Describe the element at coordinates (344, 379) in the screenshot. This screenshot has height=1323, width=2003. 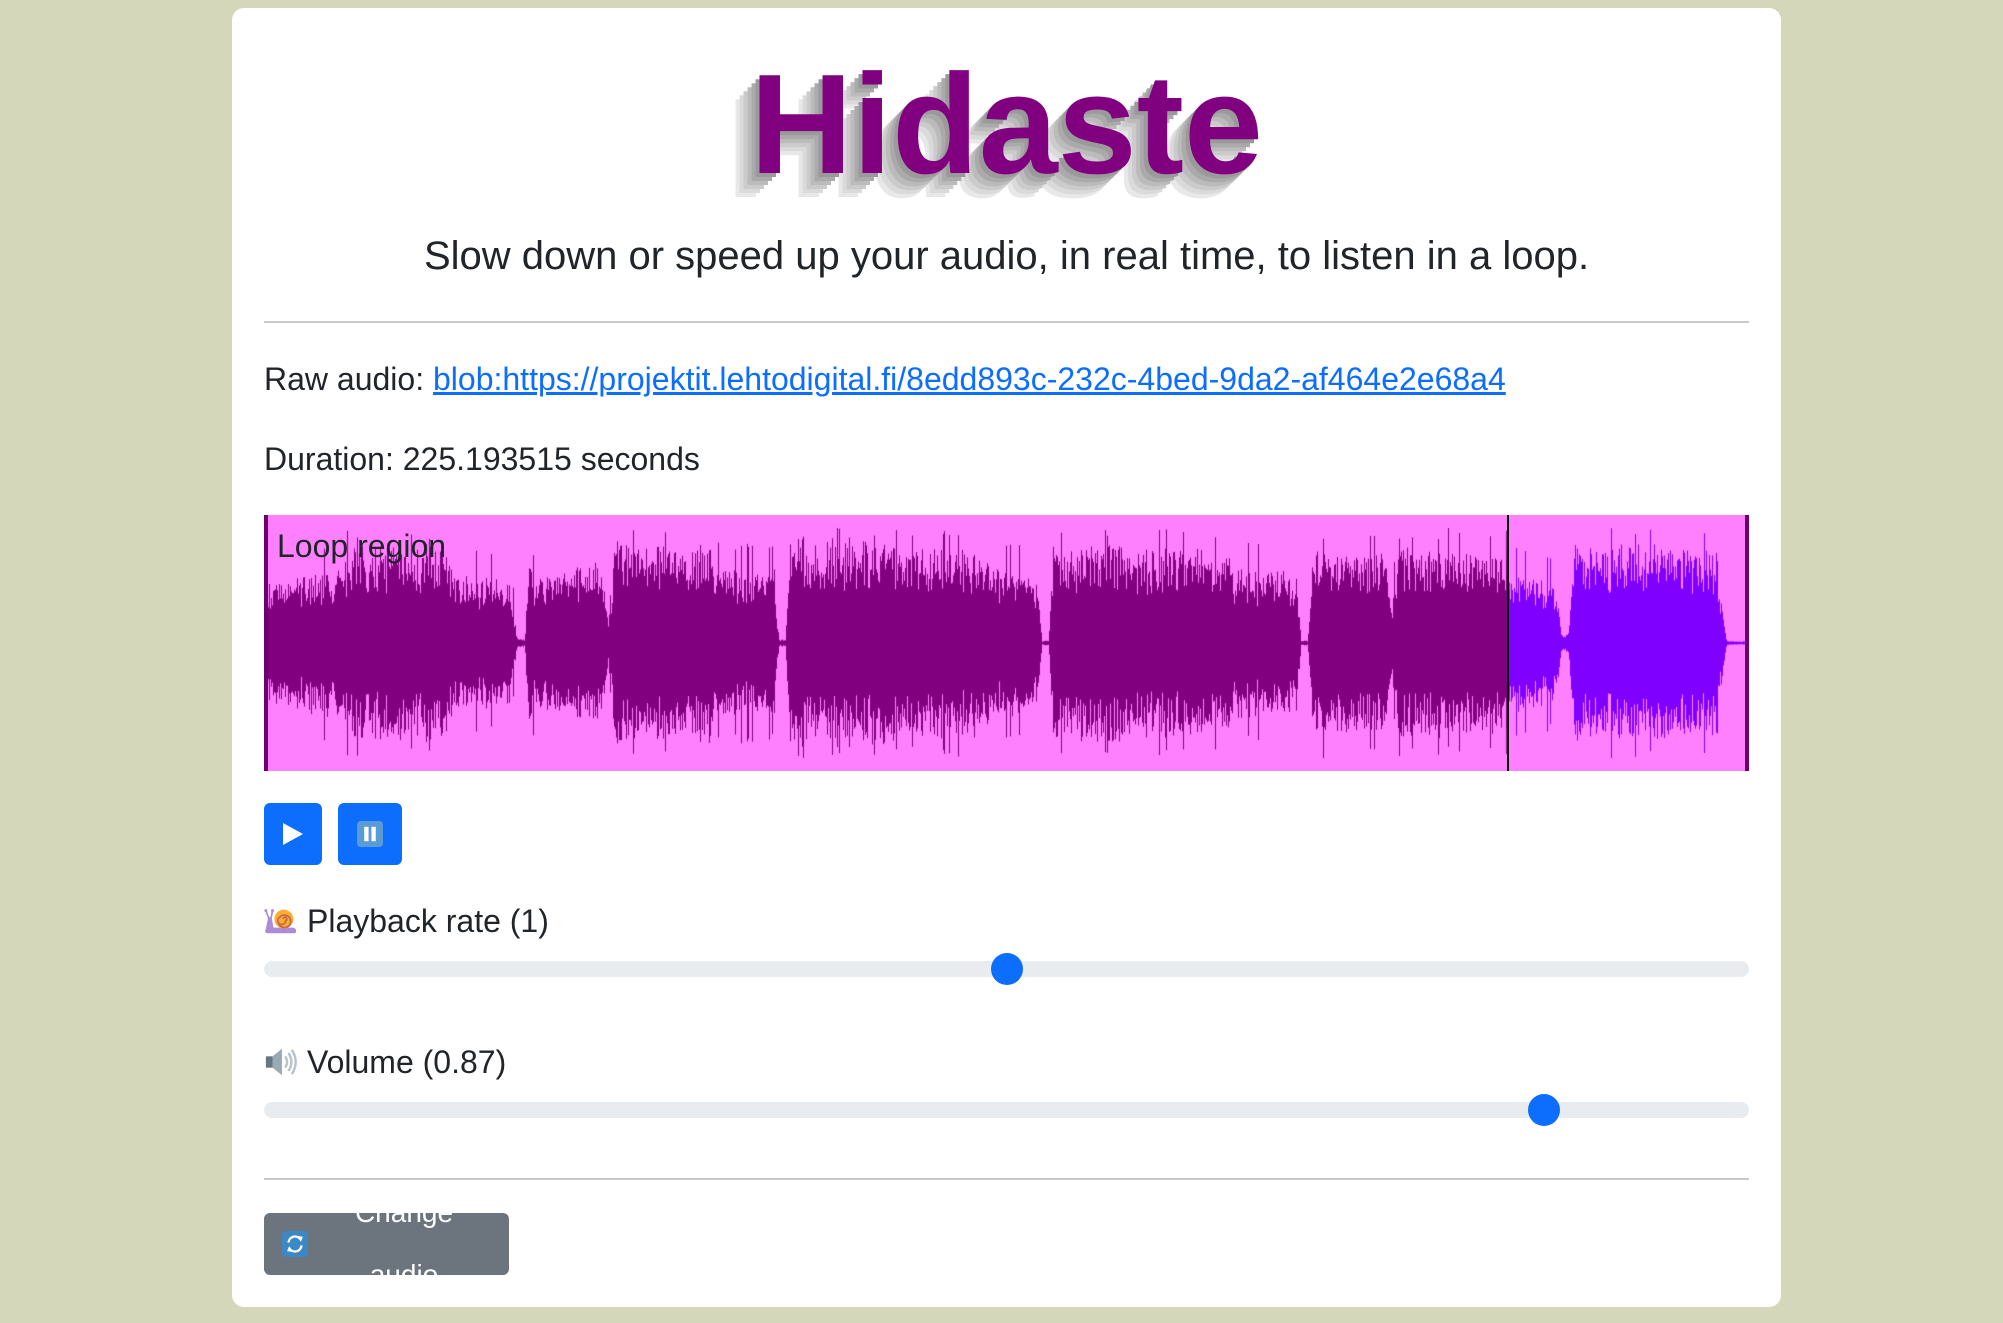
I see `raw-audio-label: Raw audio:` at that location.